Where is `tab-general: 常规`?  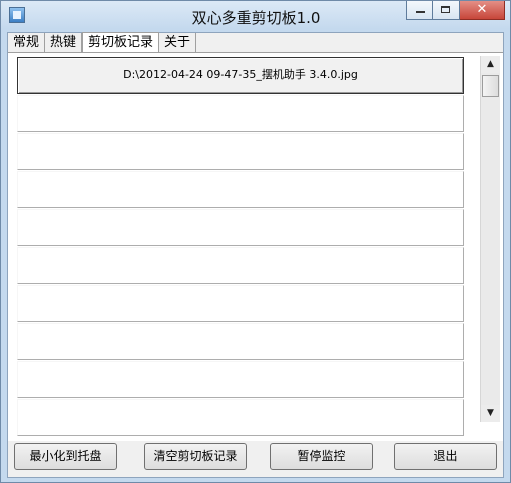 tab-general: 常规 is located at coordinates (27, 42).